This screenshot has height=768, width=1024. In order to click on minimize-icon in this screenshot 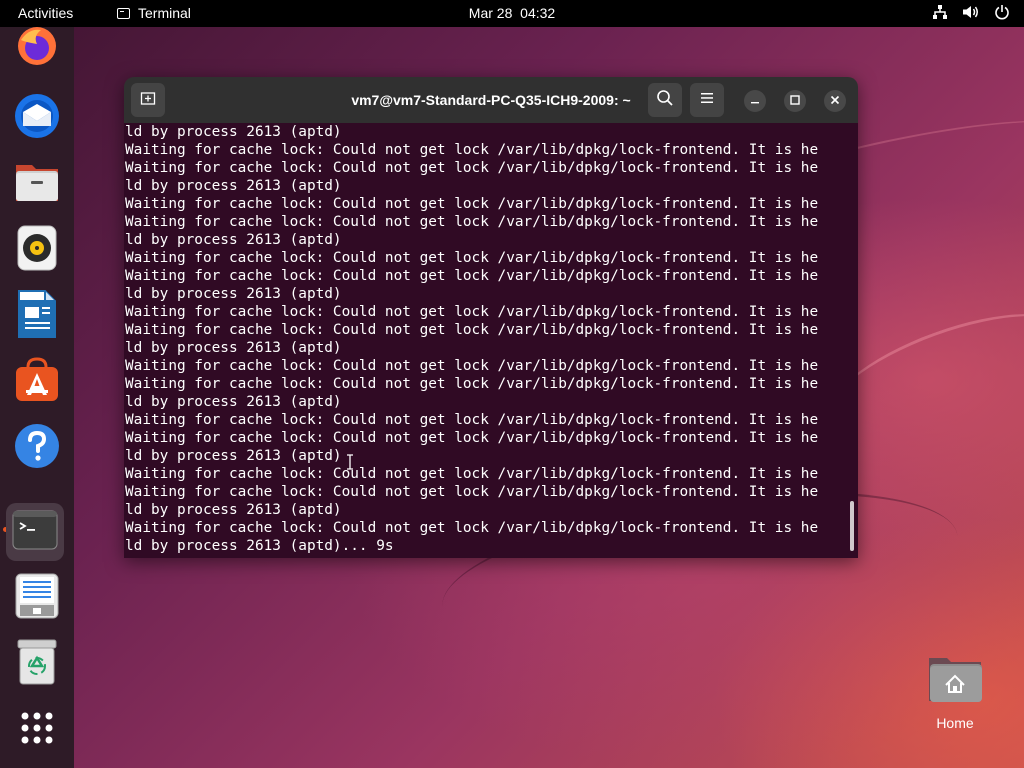, I will do `click(755, 101)`.